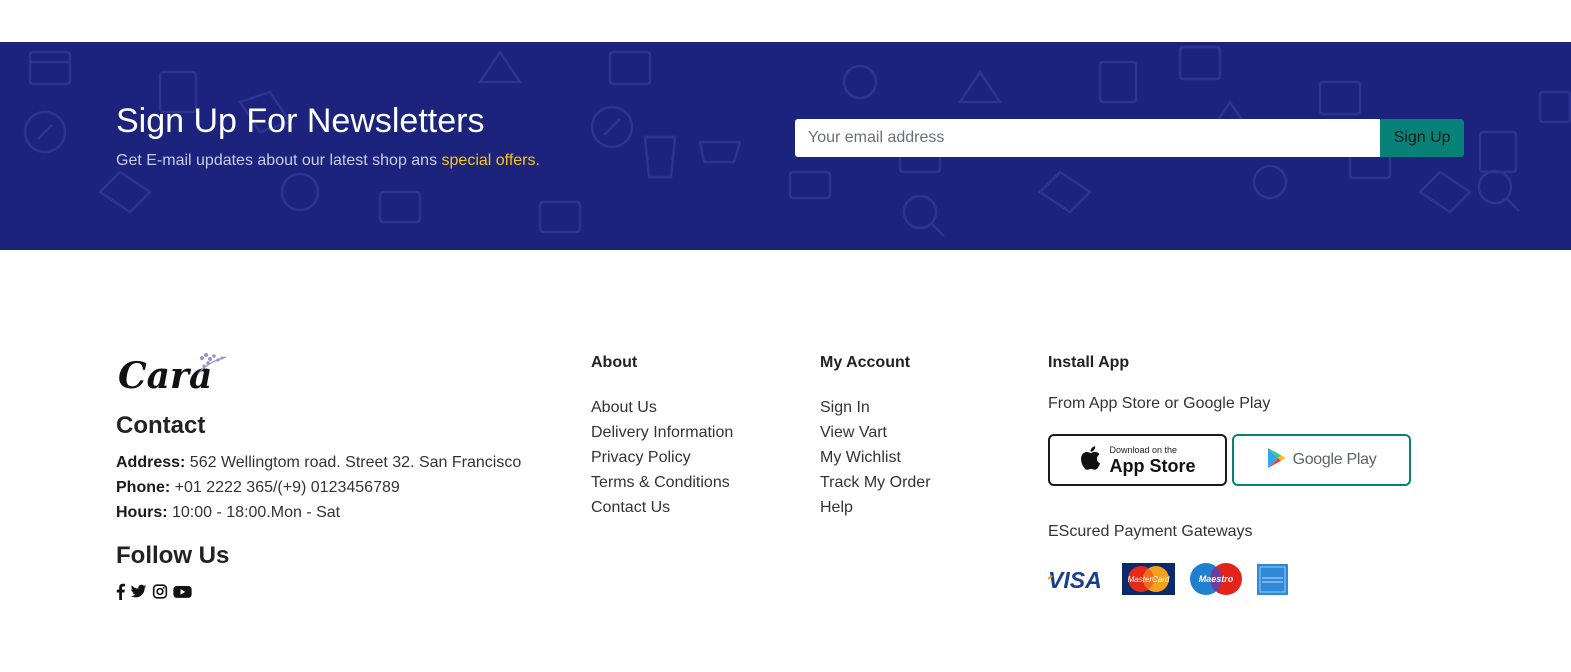  Describe the element at coordinates (143, 487) in the screenshot. I see `phone-label: Phone:` at that location.